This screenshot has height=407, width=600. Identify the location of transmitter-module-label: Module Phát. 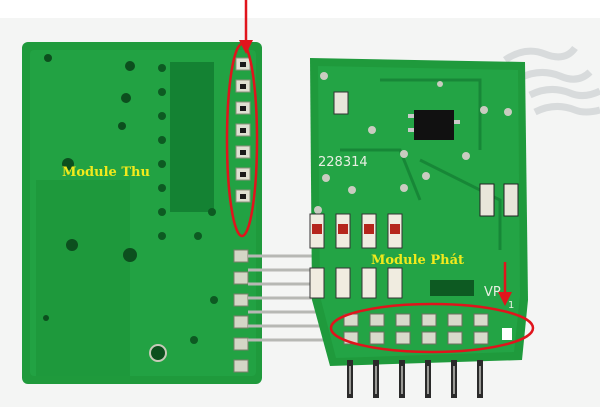
(417, 260).